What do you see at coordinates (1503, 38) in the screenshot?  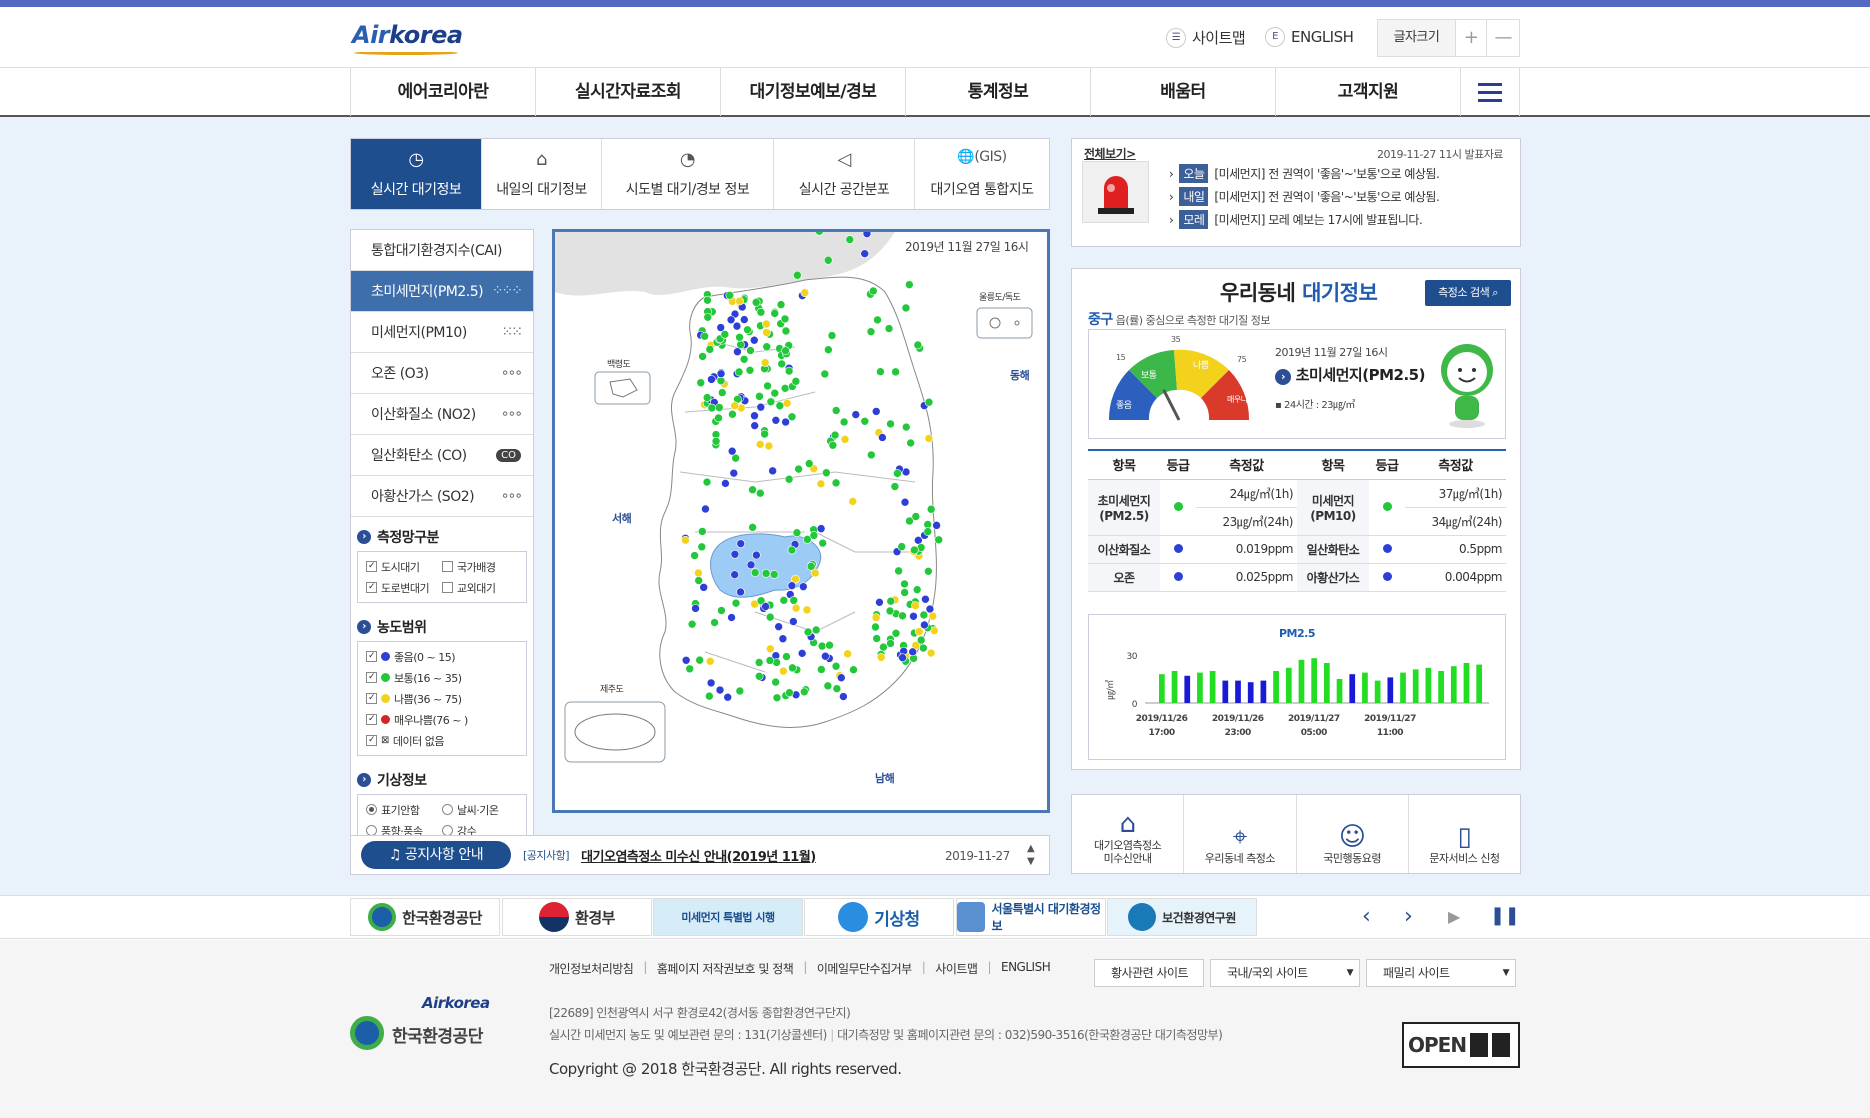 I see `font-decrease-button: —` at bounding box center [1503, 38].